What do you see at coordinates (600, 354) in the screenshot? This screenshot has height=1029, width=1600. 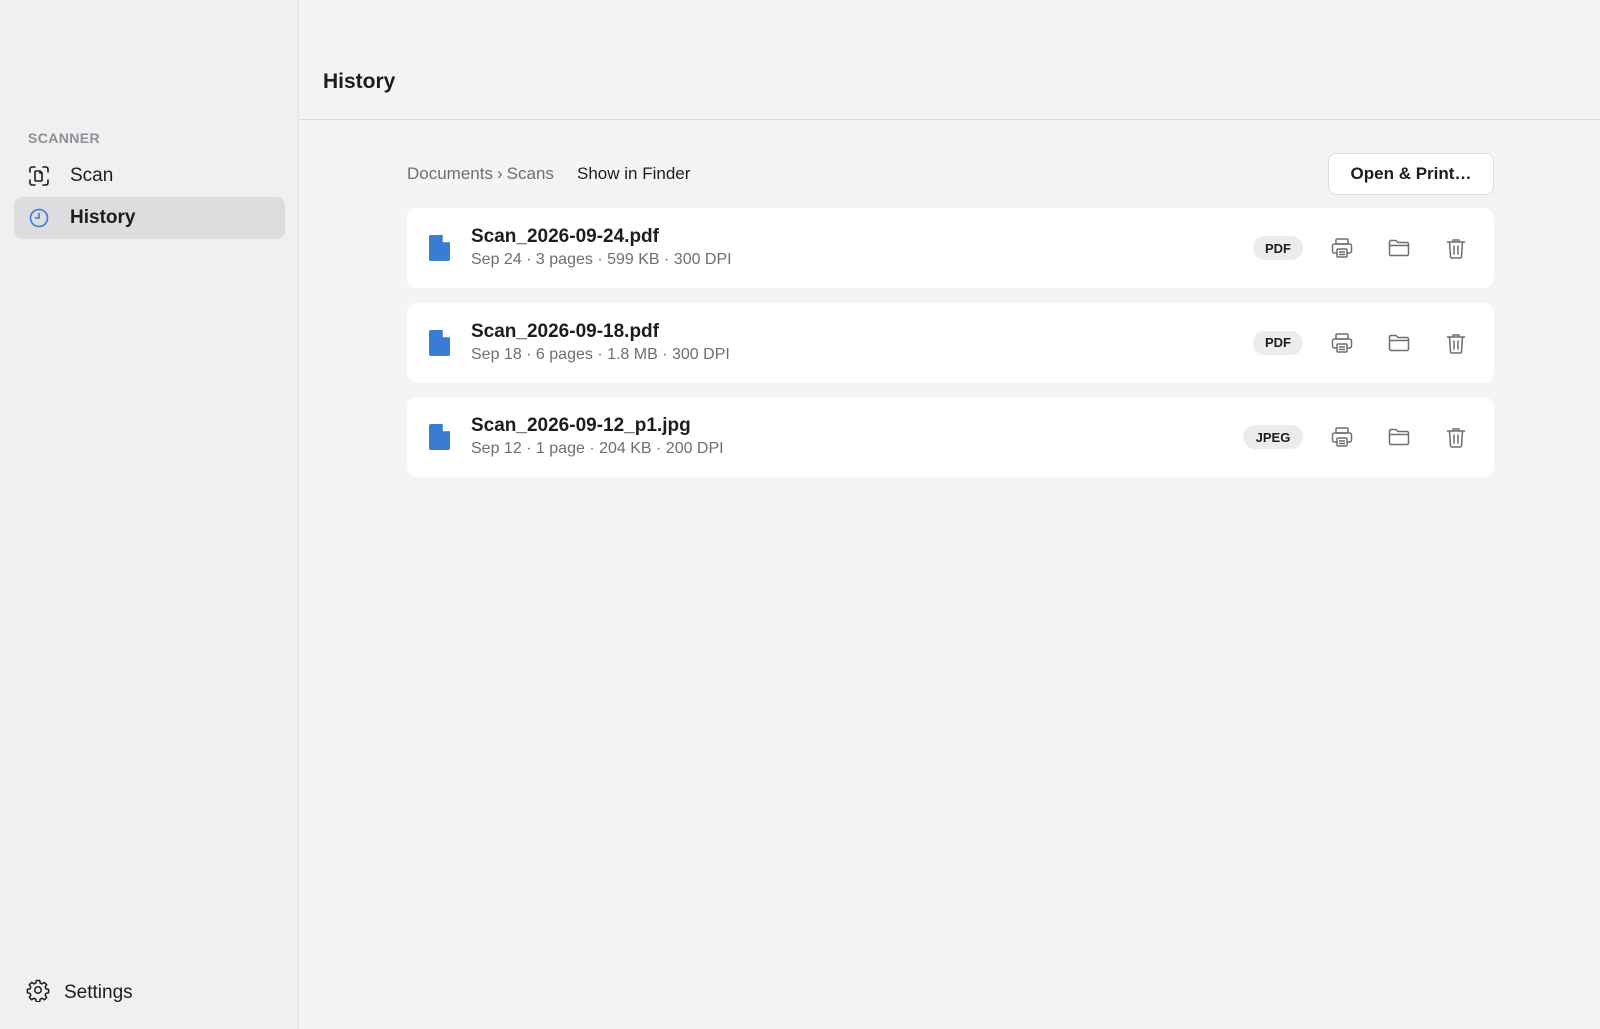 I see `file-meta: Sep 18 · 6 pages · 1.8 MB · 300 DPI` at bounding box center [600, 354].